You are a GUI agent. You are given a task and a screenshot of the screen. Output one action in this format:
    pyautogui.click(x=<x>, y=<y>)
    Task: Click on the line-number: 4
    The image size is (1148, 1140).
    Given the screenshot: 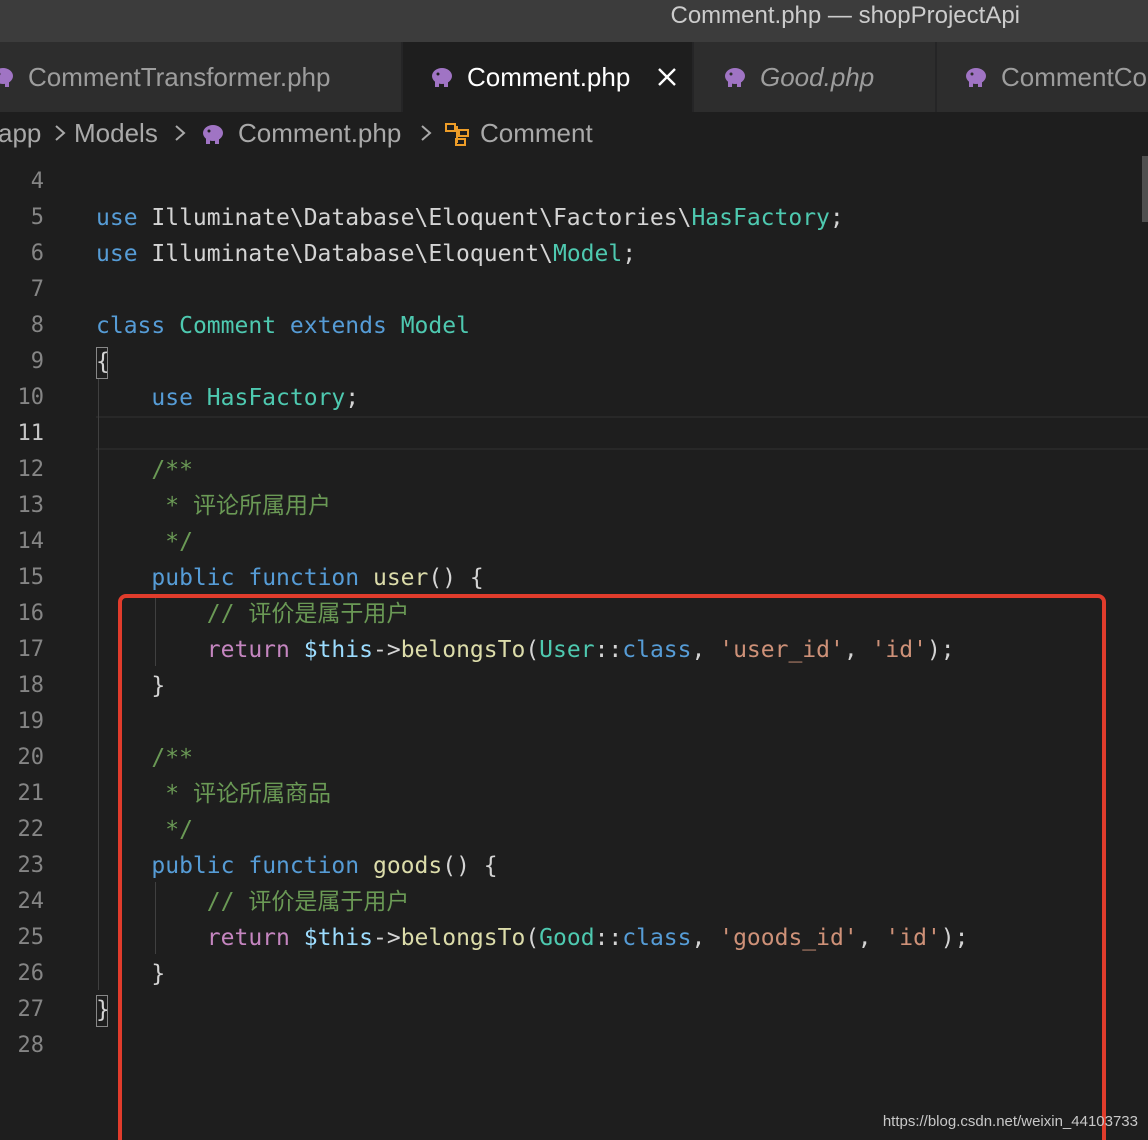 What is the action you would take?
    pyautogui.click(x=37, y=181)
    